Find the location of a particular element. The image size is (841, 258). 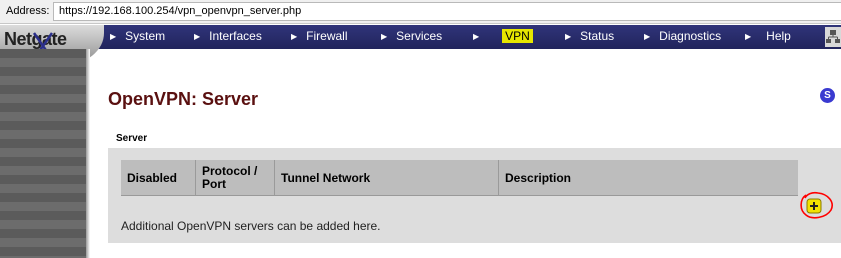

nav-item-interfaces: ▶ Interfaces is located at coordinates (228, 37).